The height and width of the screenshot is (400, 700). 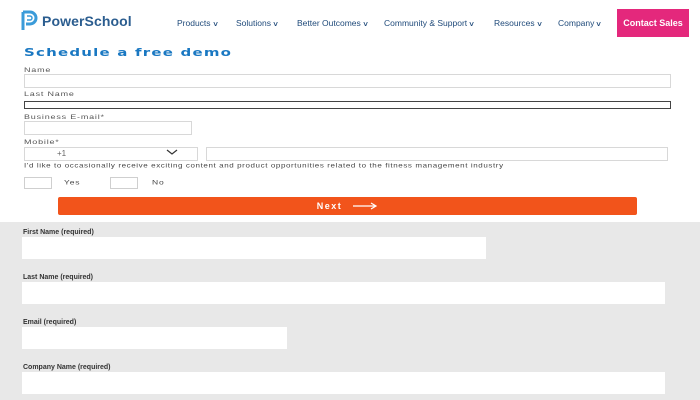 I want to click on email-label: Email (required), so click(x=50, y=322).